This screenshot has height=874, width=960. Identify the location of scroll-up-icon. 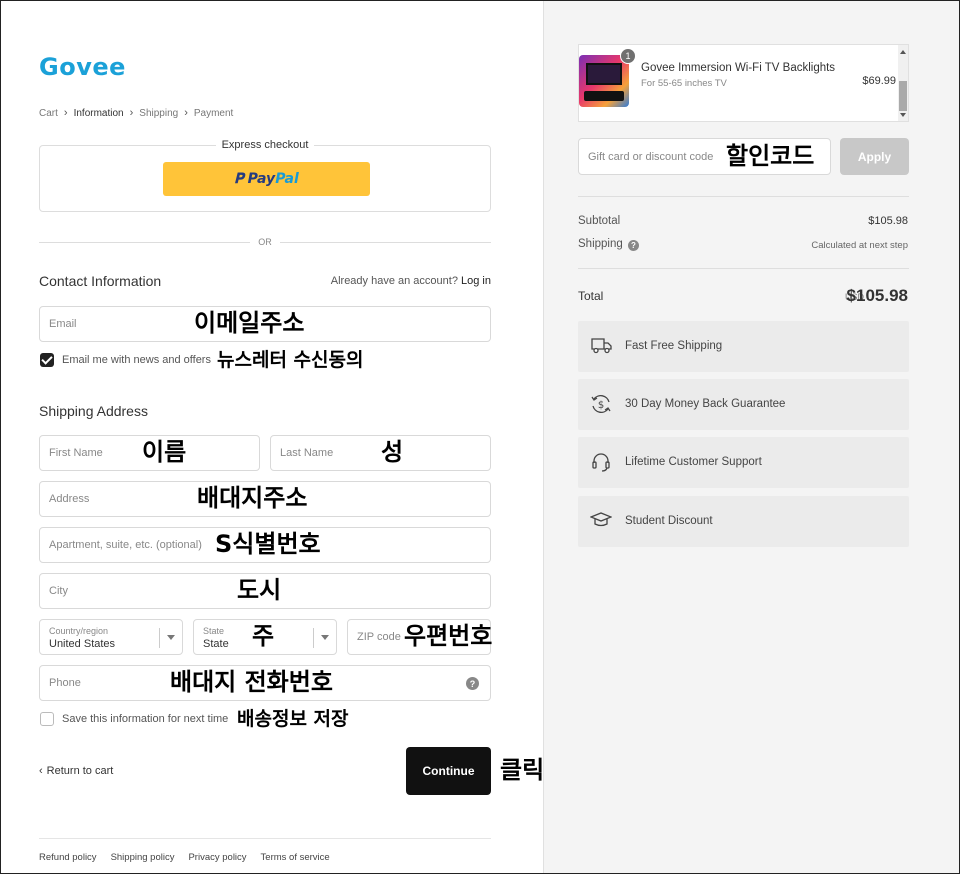
(903, 52).